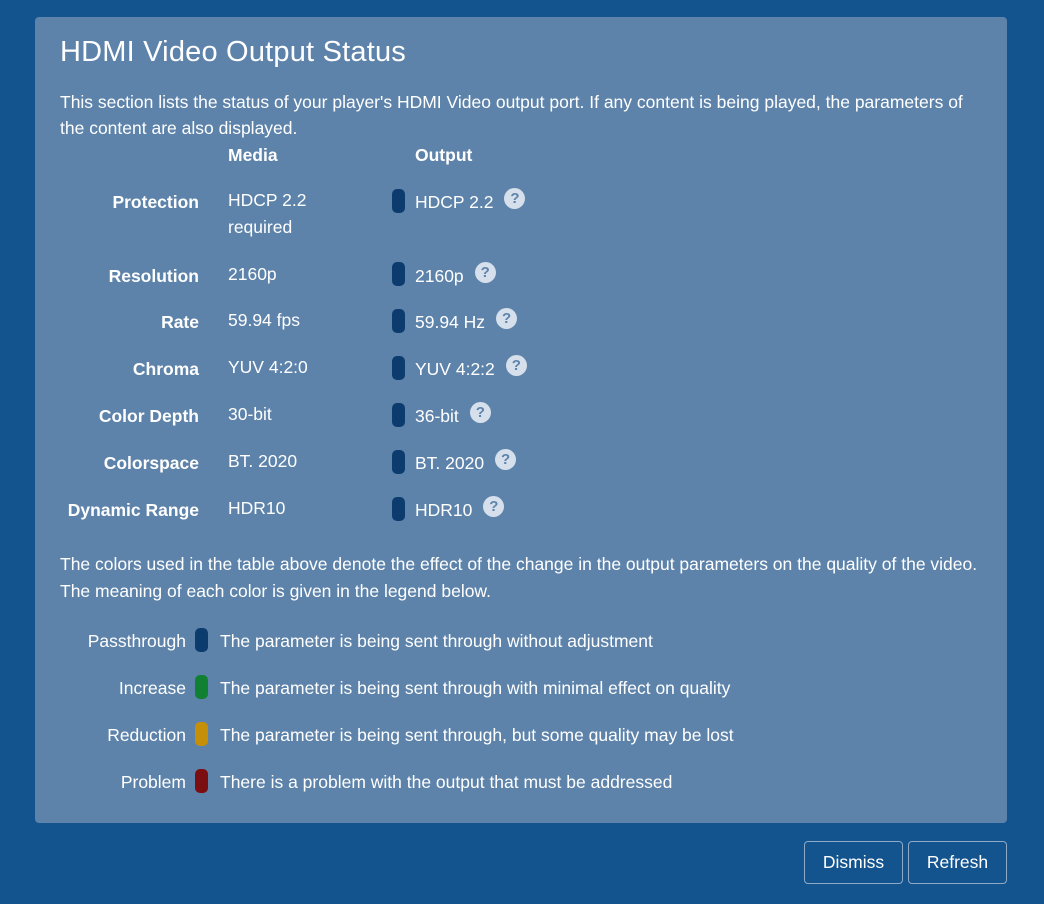  What do you see at coordinates (165, 369) in the screenshot?
I see `row-label-chroma: Chroma` at bounding box center [165, 369].